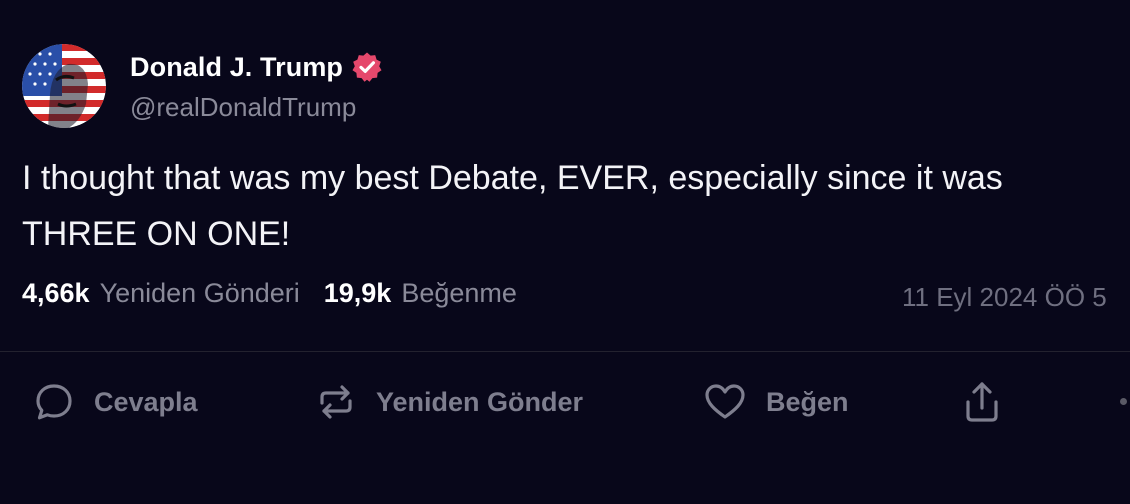 Image resolution: width=1130 pixels, height=504 pixels. I want to click on likes-count: 19,9k, so click(358, 293).